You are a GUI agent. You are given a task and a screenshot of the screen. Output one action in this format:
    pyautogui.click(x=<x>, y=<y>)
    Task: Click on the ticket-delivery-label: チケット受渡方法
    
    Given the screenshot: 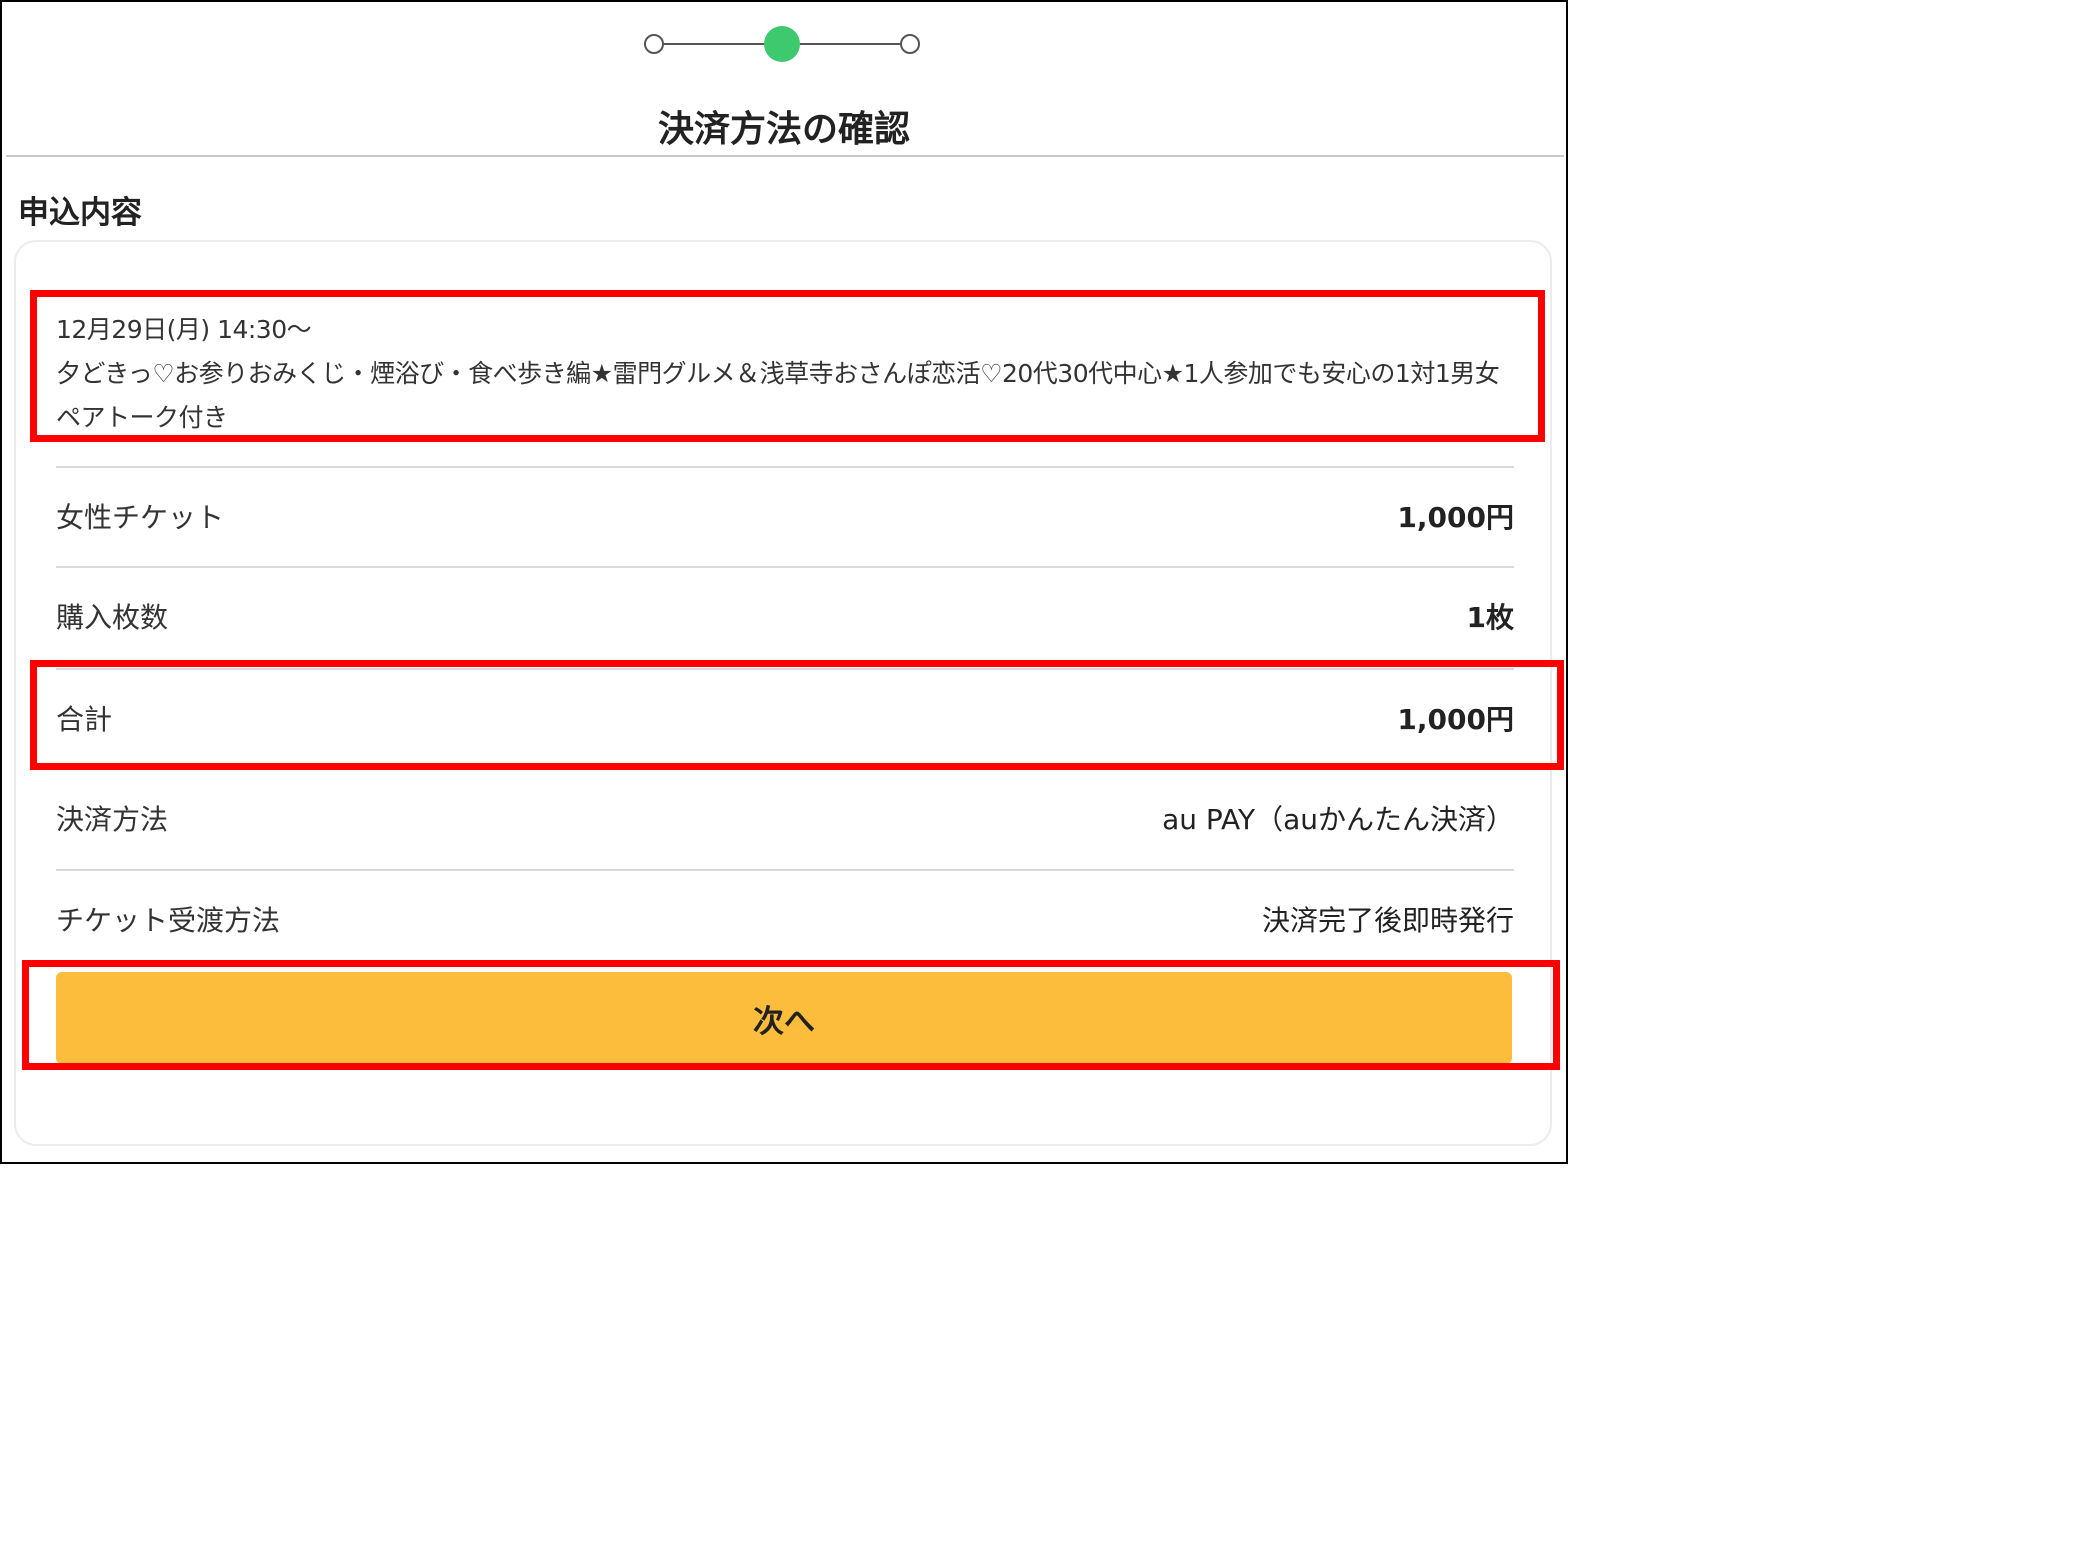 What is the action you would take?
    pyautogui.click(x=168, y=920)
    